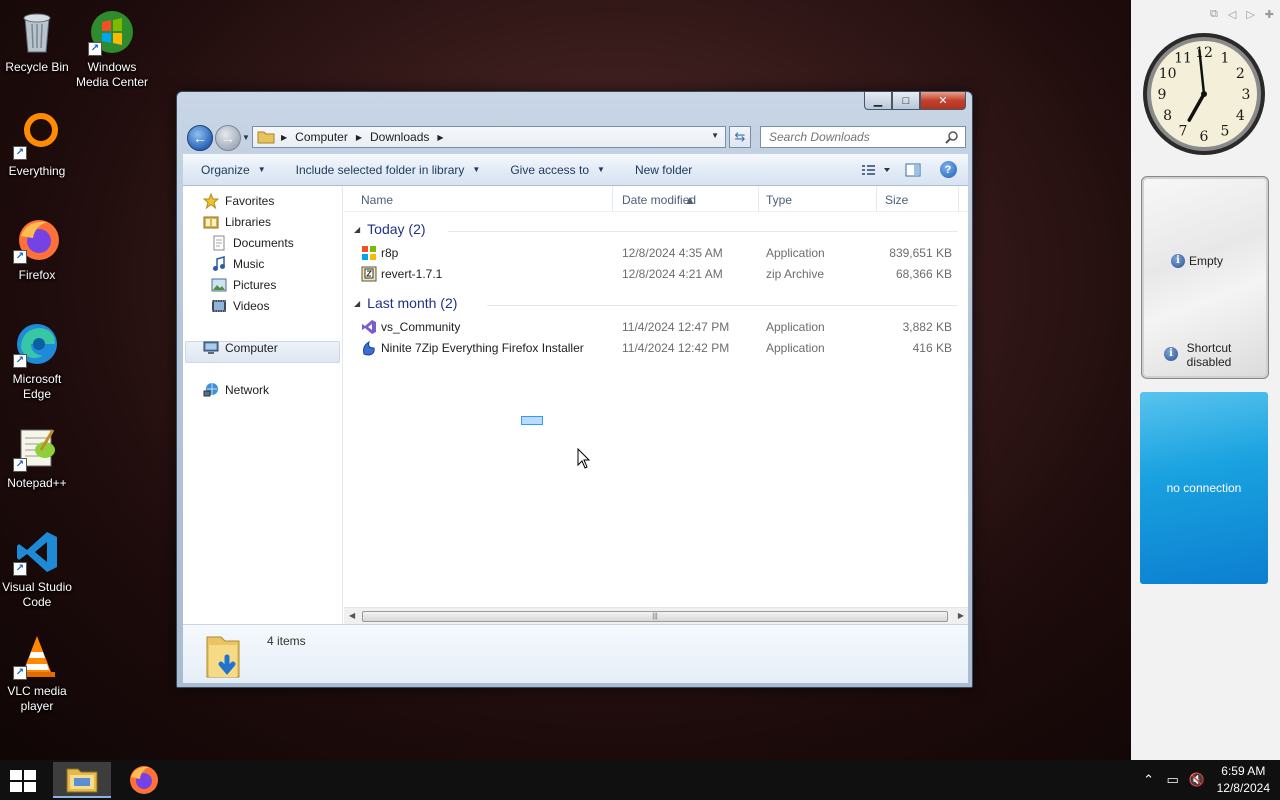  I want to click on weather-gadget: no connection, so click(1204, 488).